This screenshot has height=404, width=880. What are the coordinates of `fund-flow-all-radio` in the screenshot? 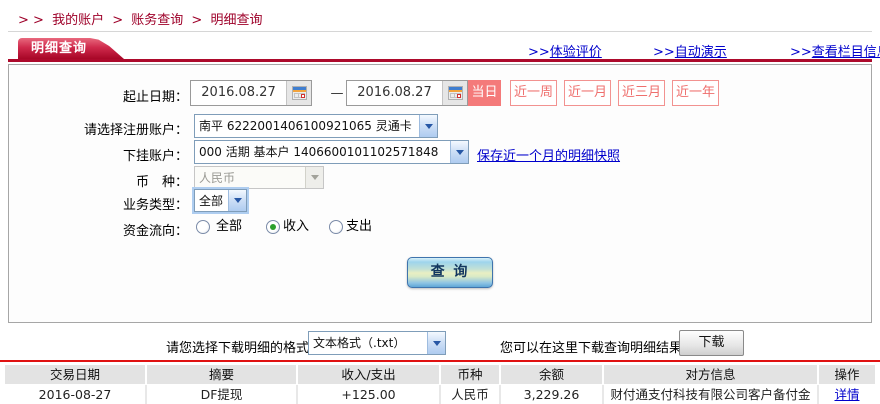 It's located at (203, 227).